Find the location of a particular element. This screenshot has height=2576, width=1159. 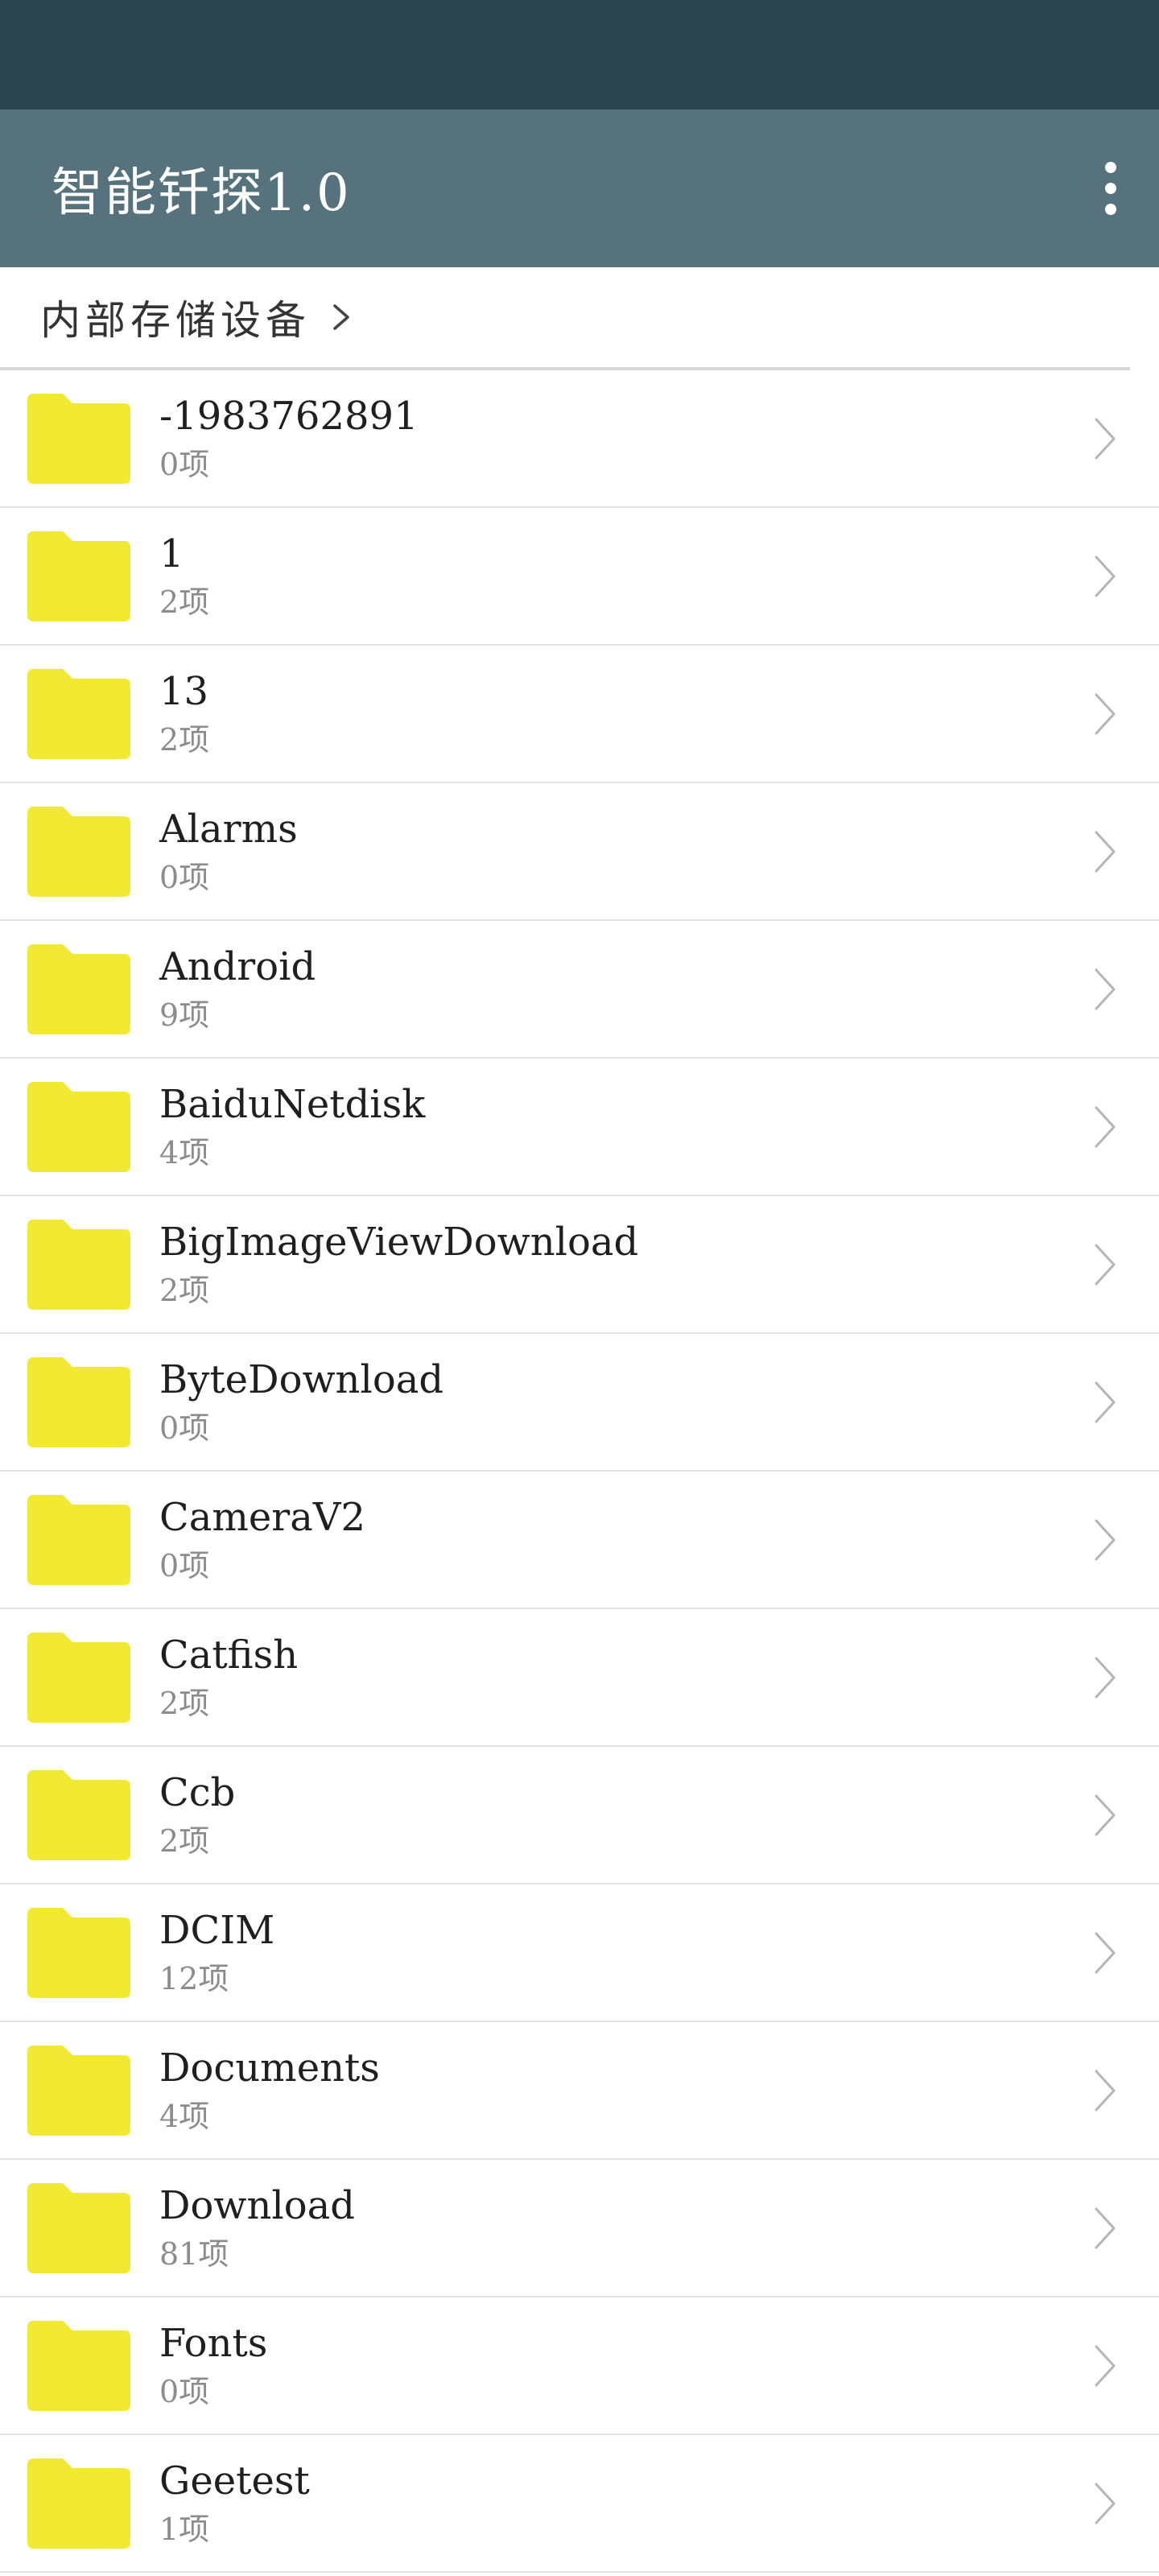

file-info: 1 2项 is located at coordinates (184, 576).